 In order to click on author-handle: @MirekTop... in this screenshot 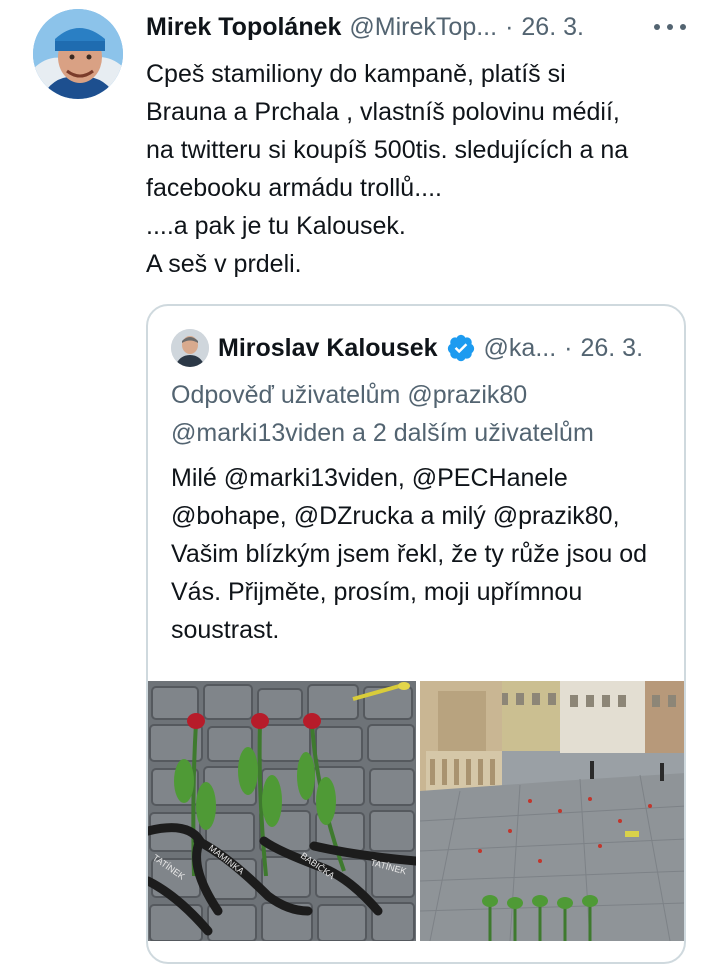, I will do `click(423, 27)`.